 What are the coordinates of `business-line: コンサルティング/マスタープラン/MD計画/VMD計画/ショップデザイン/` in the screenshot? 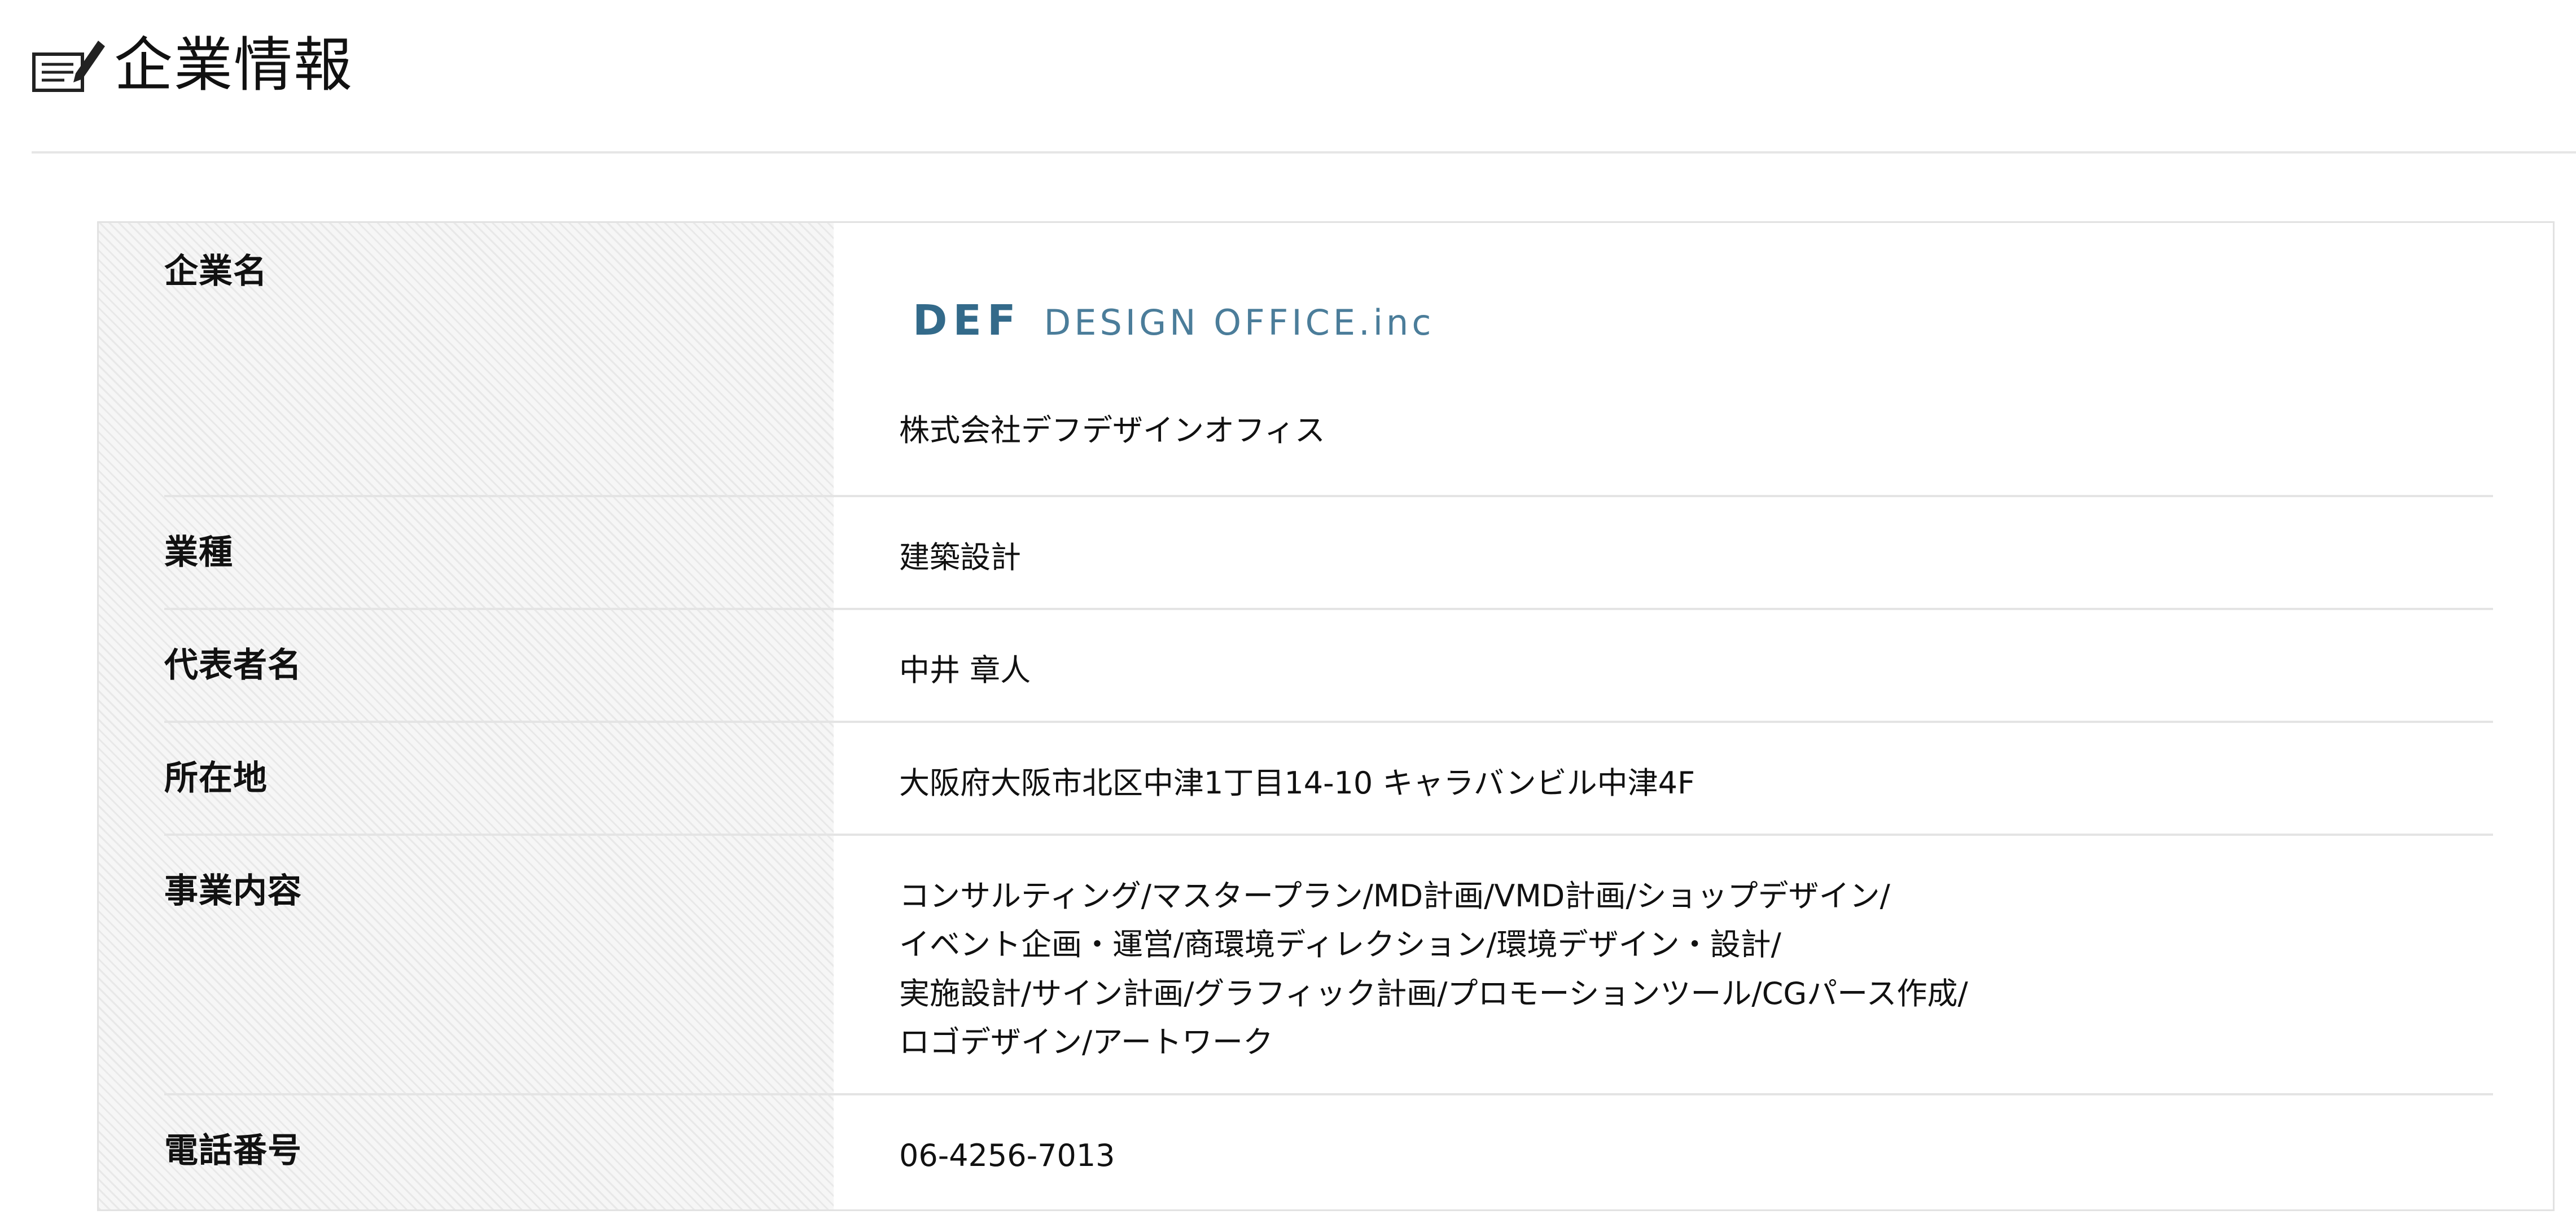 It's located at (1394, 896).